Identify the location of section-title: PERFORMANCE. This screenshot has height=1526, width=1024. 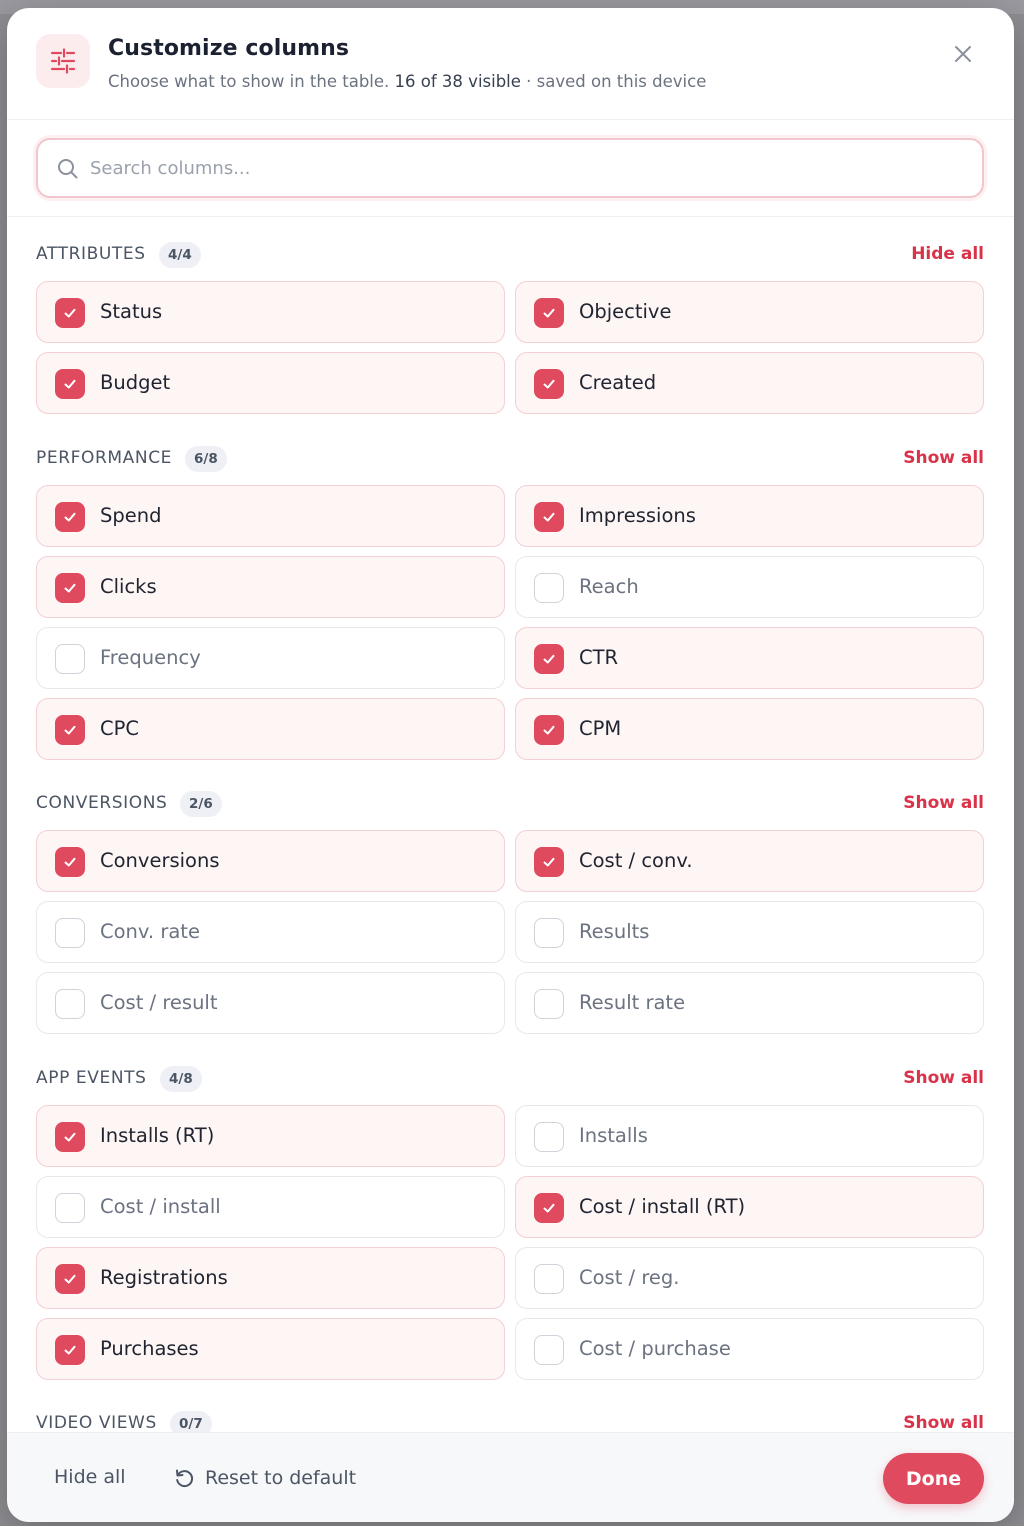
(104, 458).